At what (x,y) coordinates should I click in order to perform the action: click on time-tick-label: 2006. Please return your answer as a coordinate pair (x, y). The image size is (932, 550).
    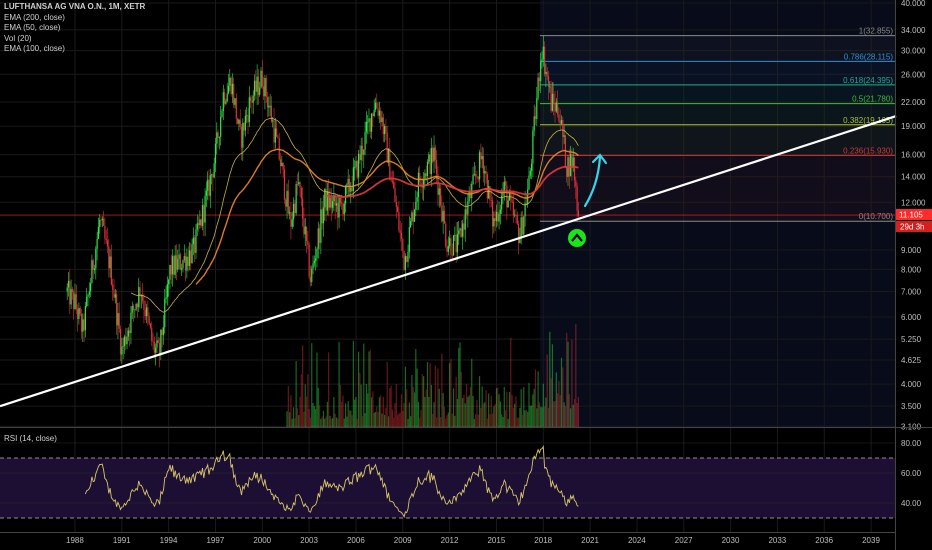
    Looking at the image, I should click on (356, 540).